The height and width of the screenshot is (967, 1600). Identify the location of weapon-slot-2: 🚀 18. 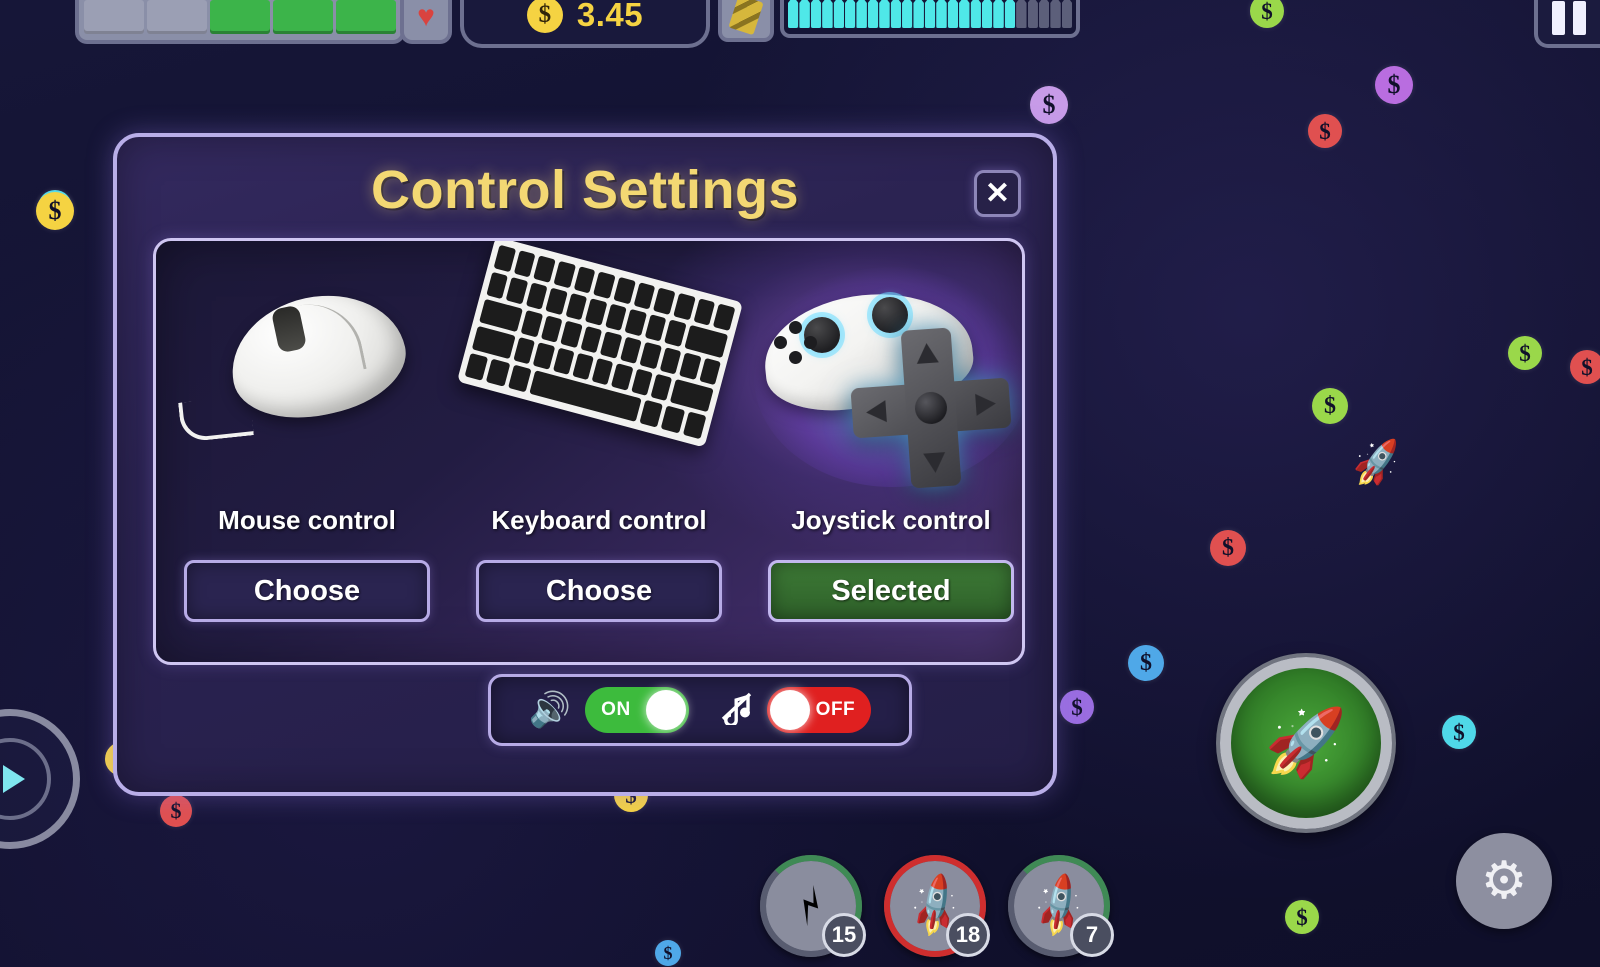
(937, 906).